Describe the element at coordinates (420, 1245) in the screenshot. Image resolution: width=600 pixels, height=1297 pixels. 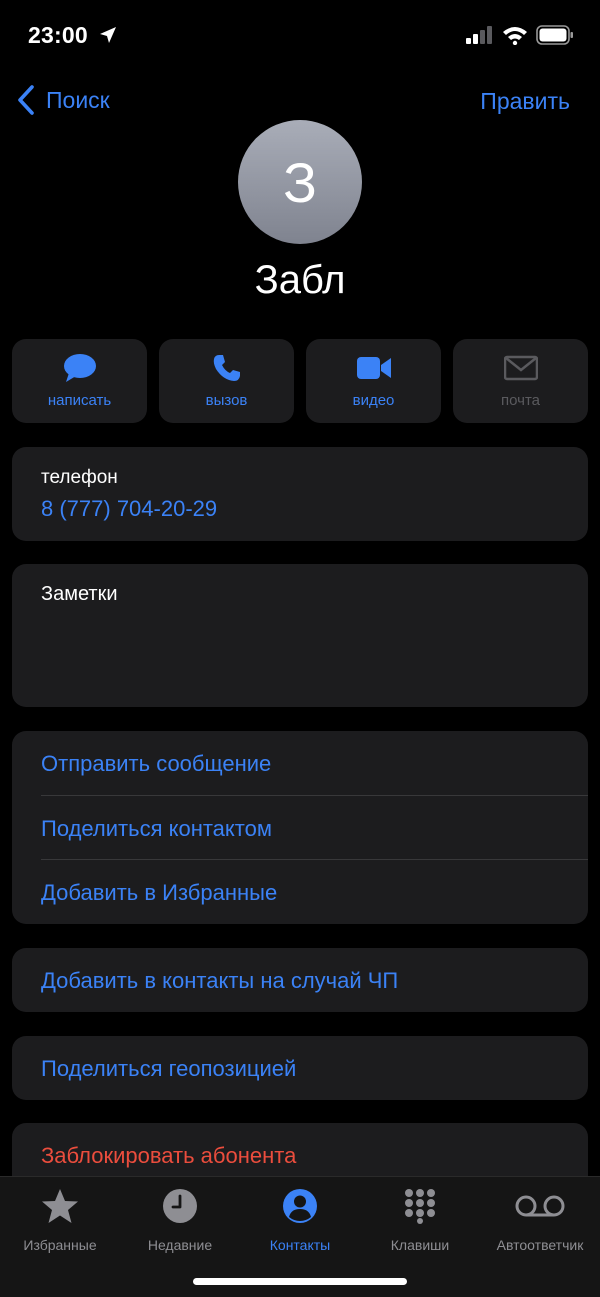
I see `tab-label: Клавиши` at that location.